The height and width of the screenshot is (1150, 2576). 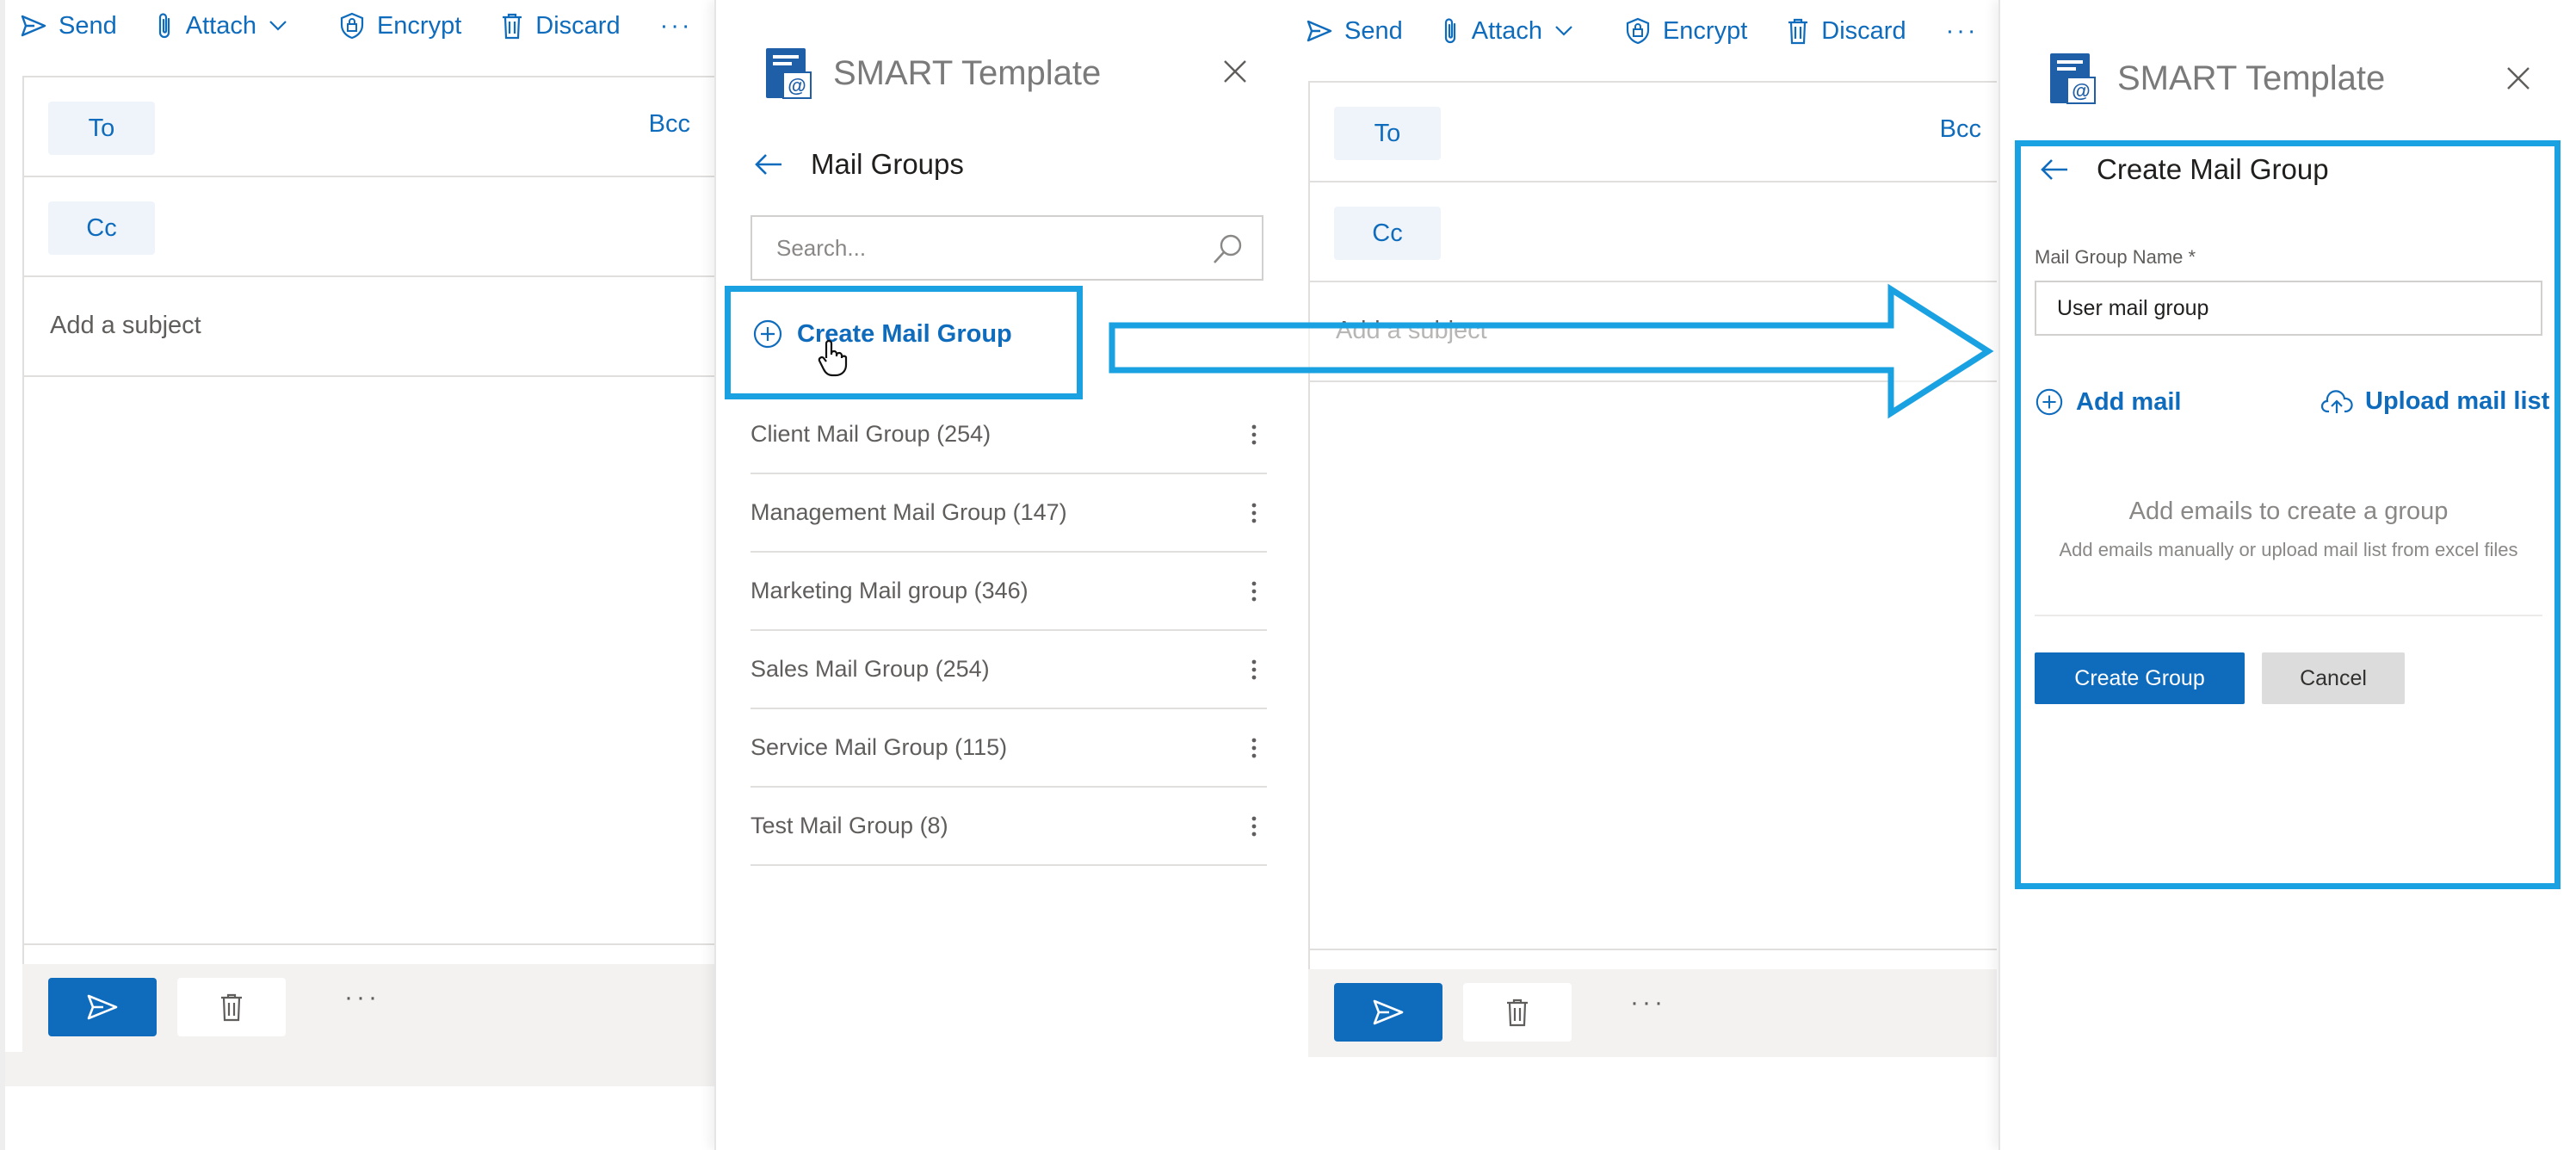 I want to click on group-name: Marketing Mail group (346), so click(x=890, y=590).